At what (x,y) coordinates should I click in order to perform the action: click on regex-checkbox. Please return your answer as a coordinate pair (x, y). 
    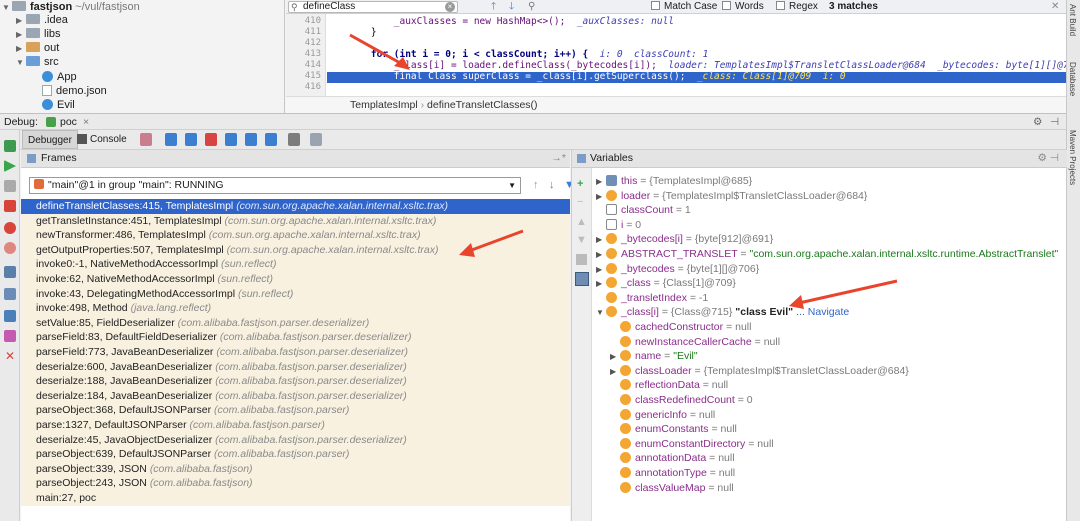
    Looking at the image, I should click on (780, 5).